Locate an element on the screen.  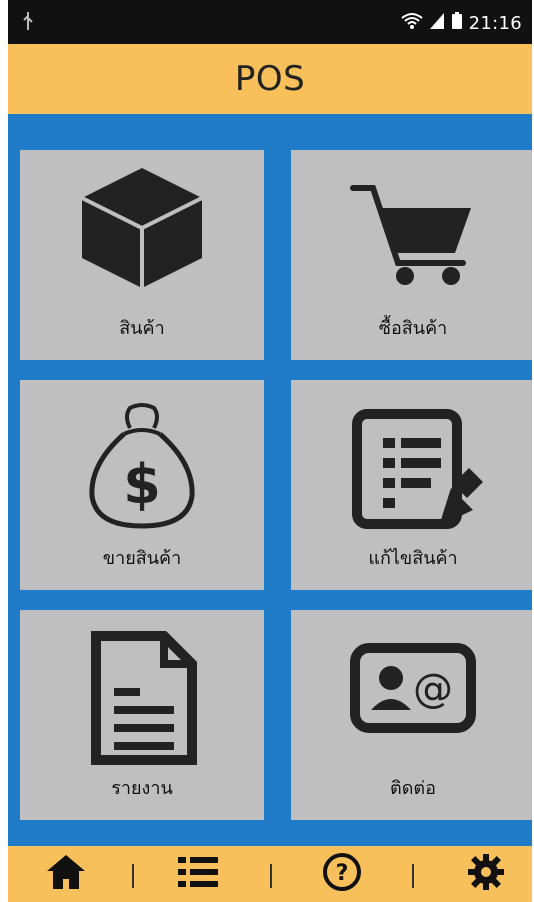
home-icon is located at coordinates (66, 874).